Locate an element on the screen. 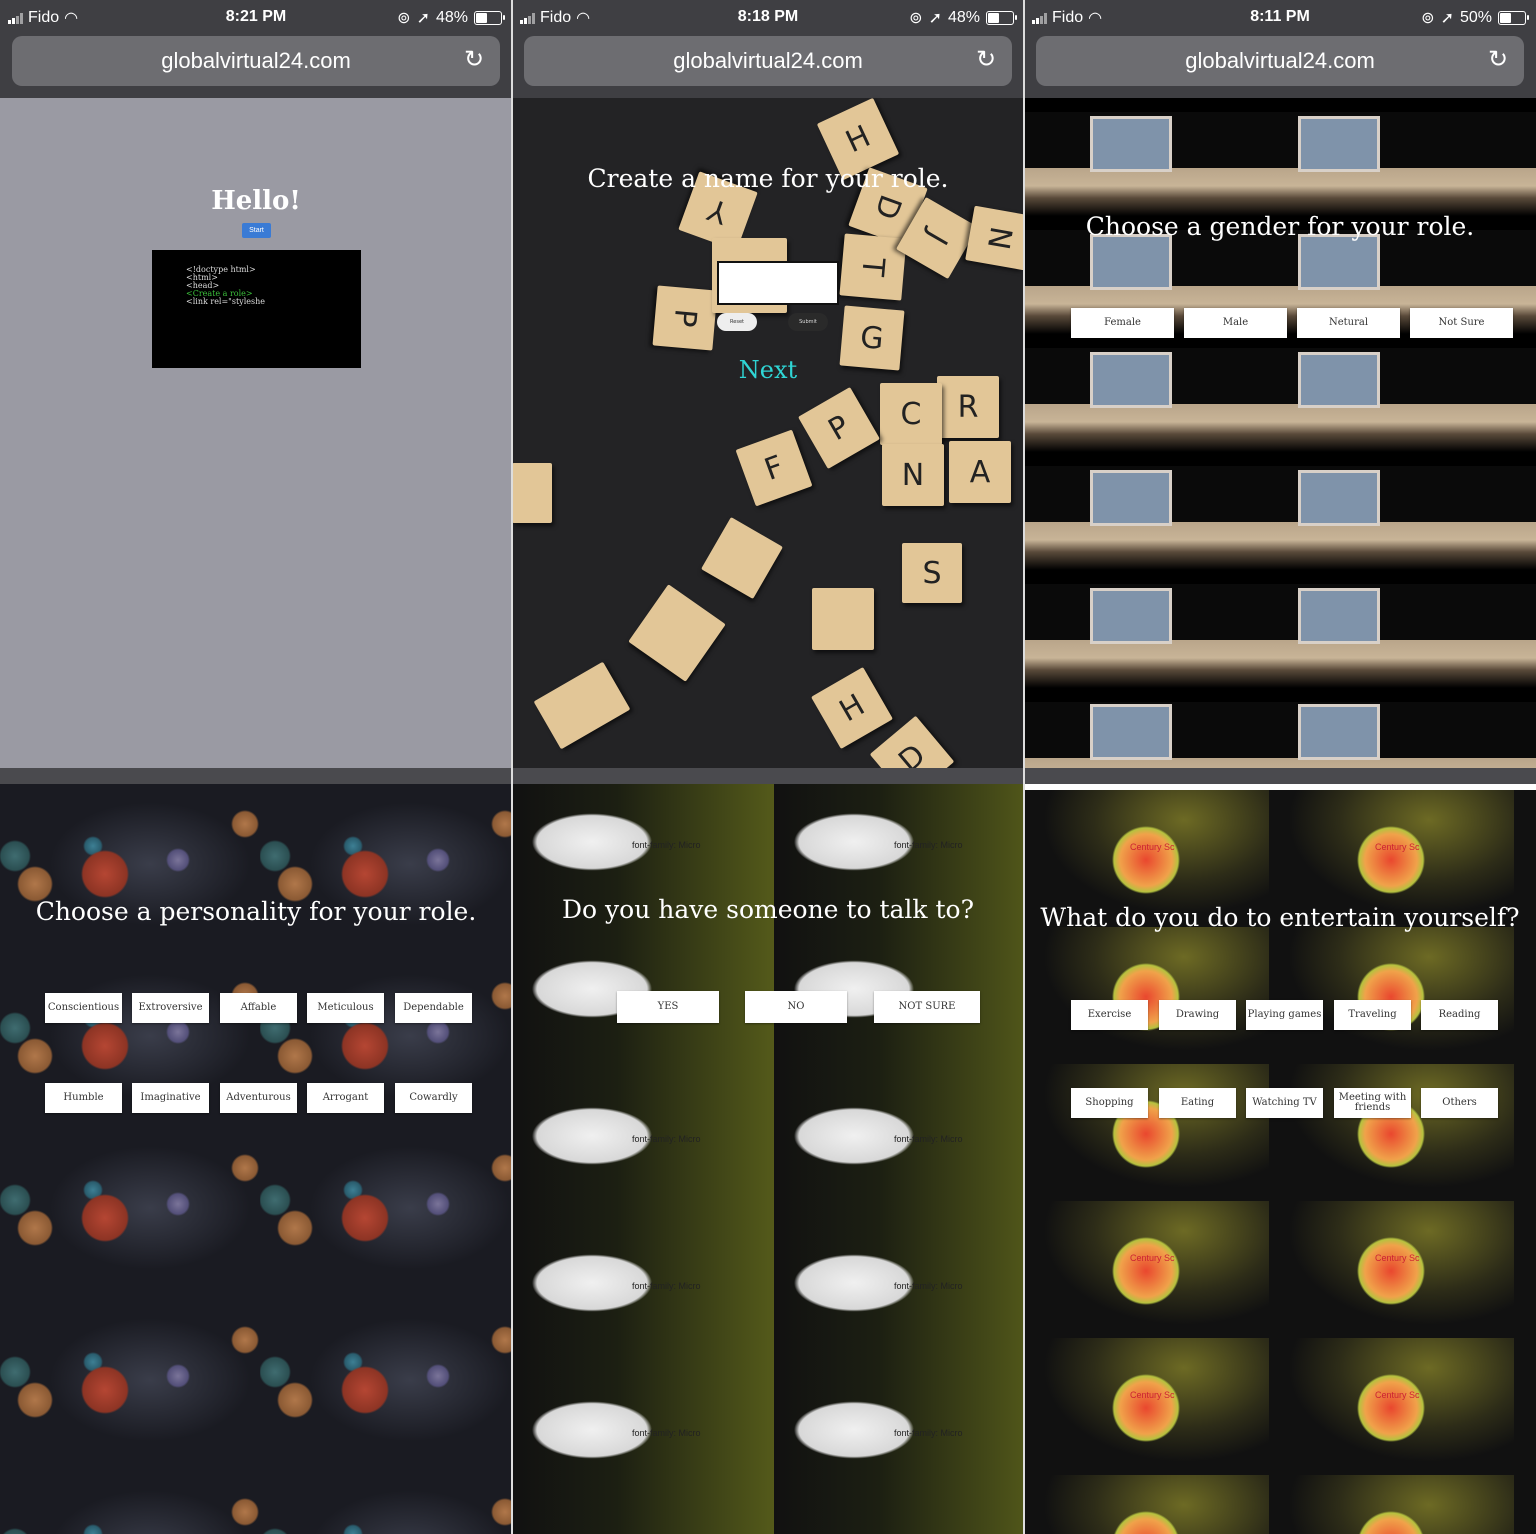 The height and width of the screenshot is (1534, 1536). personality-option: Meticulous is located at coordinates (345, 1008).